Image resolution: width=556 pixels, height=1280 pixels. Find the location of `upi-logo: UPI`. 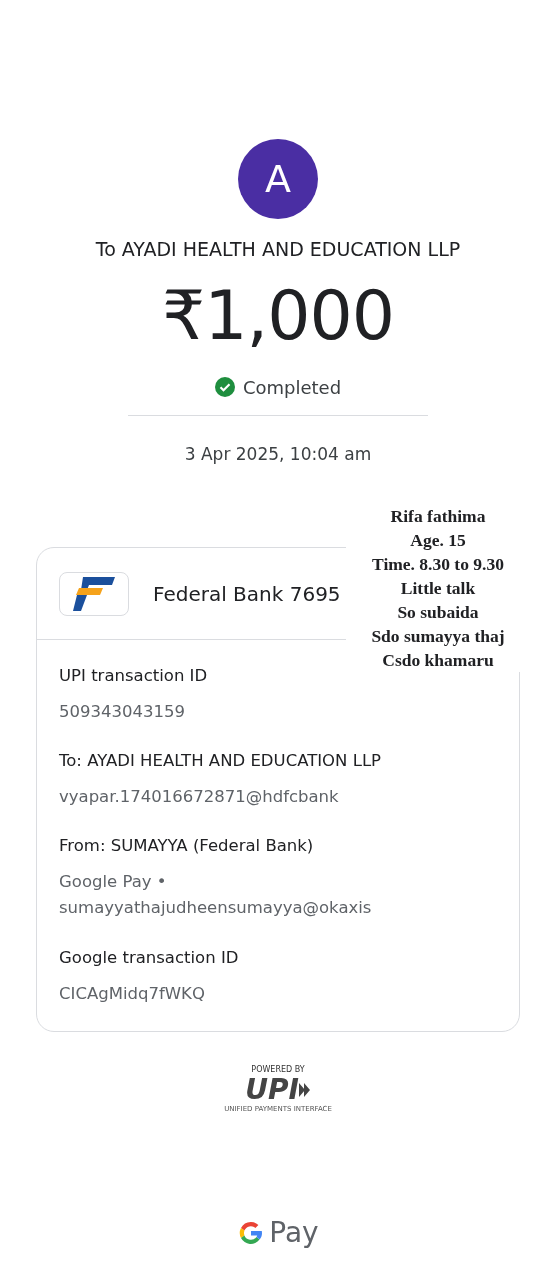

upi-logo: UPI is located at coordinates (272, 1089).